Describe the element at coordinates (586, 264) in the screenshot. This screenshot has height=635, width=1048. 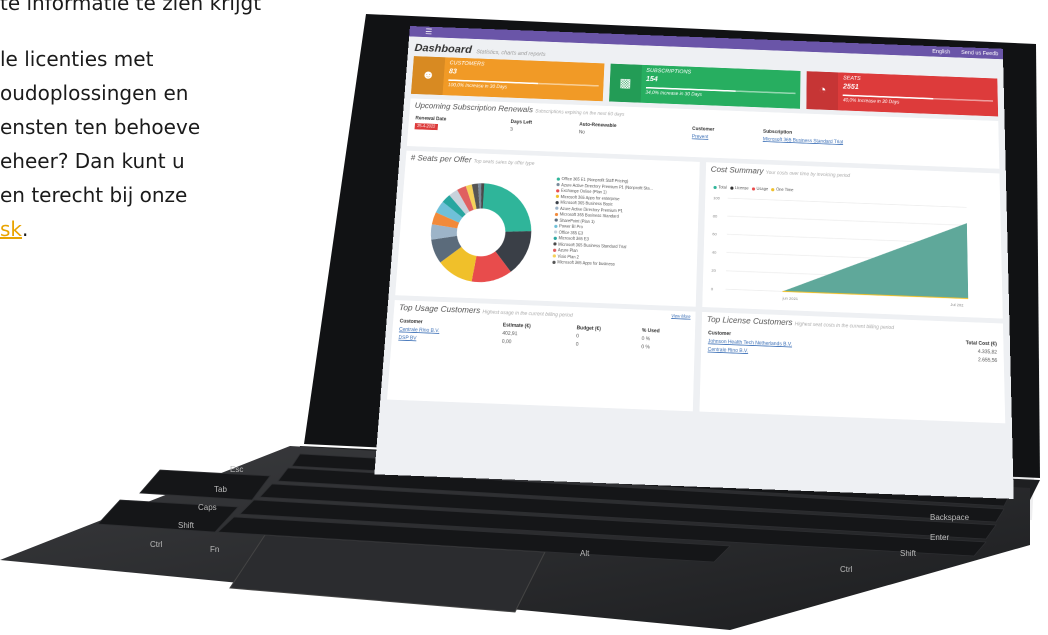
I see `legend-label: Microsoft 365 Apps for business` at that location.